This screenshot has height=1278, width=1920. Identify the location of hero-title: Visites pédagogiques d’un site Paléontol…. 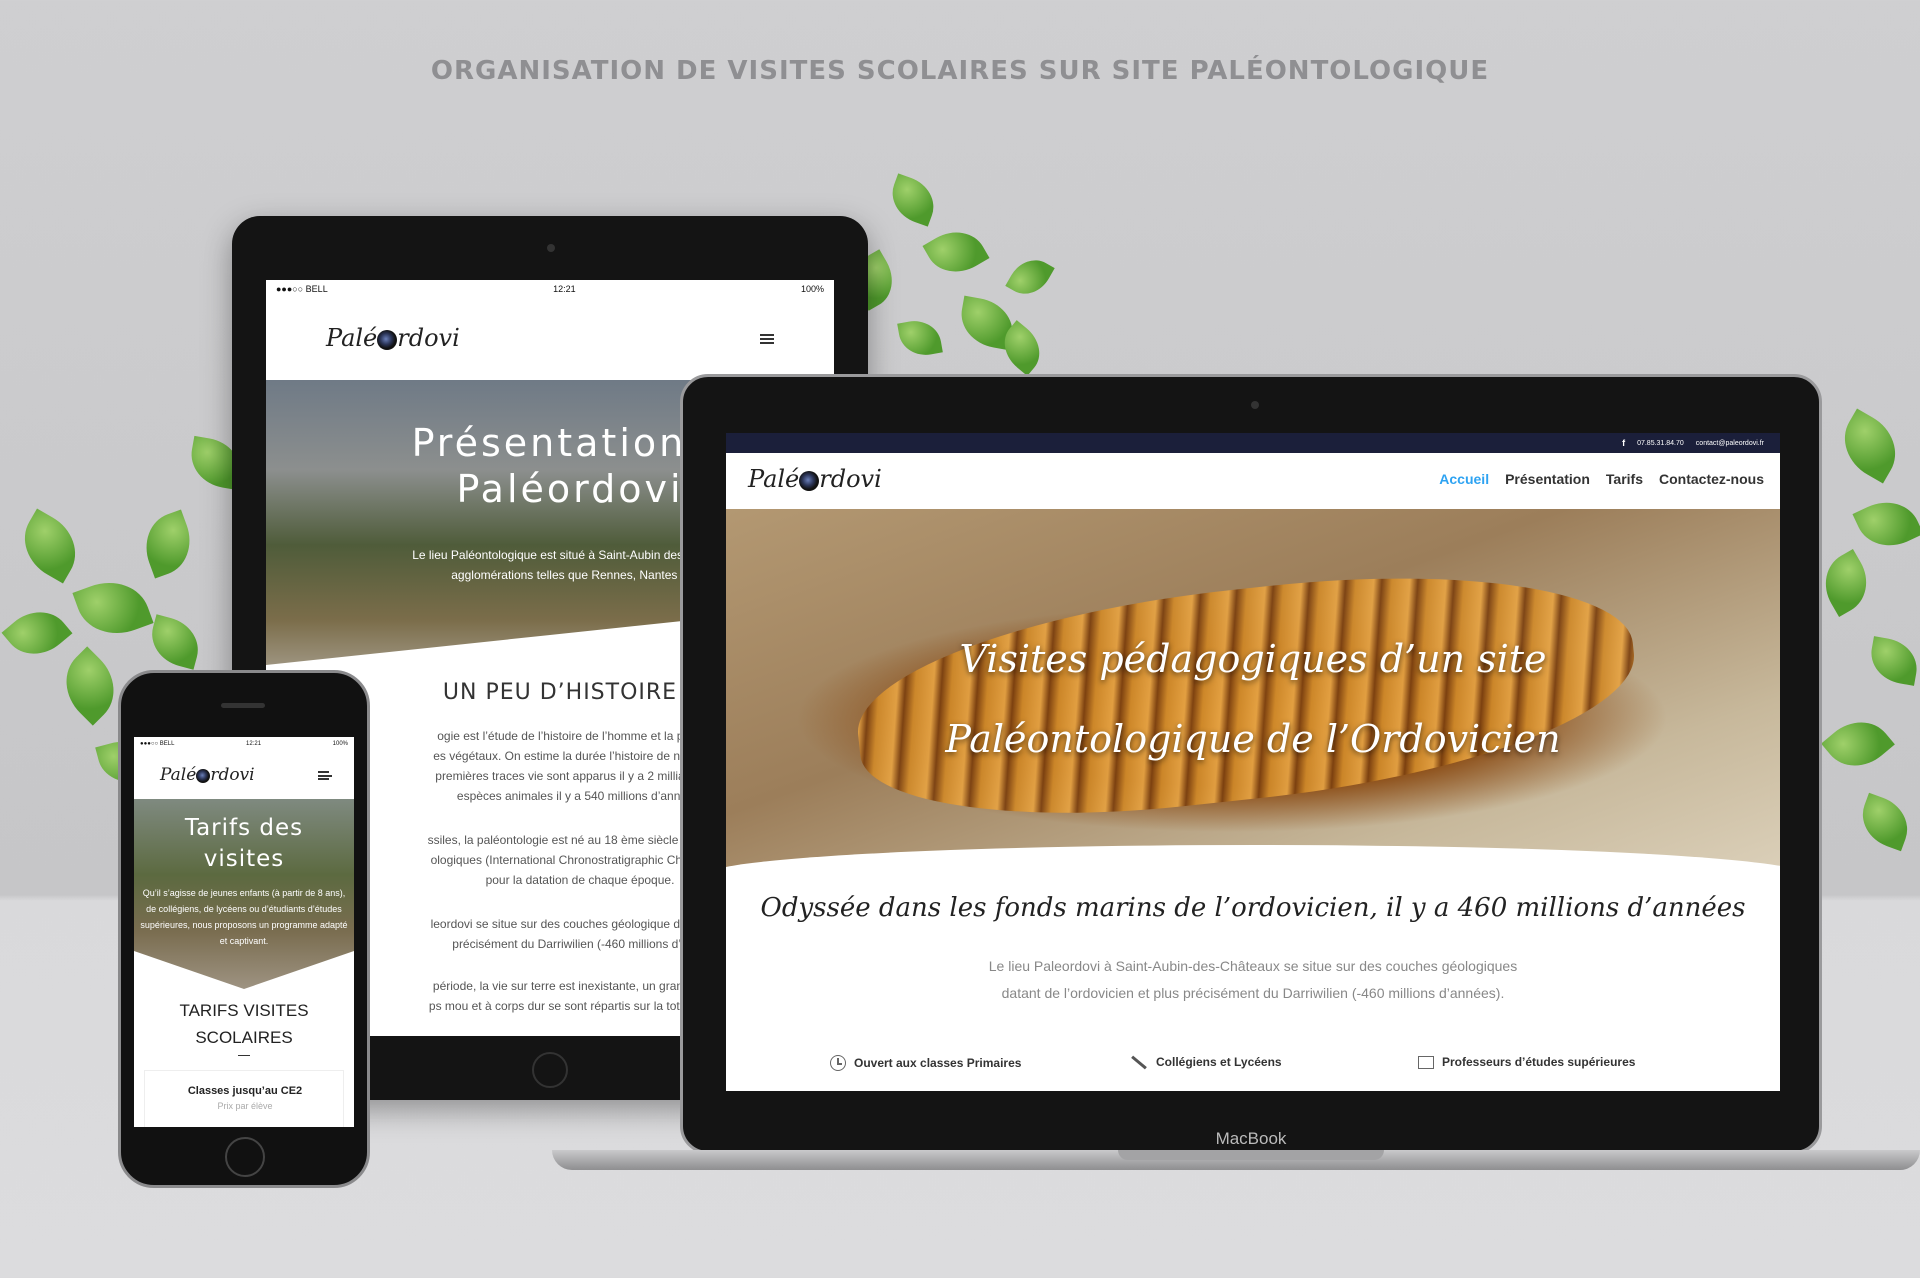
(1253, 699).